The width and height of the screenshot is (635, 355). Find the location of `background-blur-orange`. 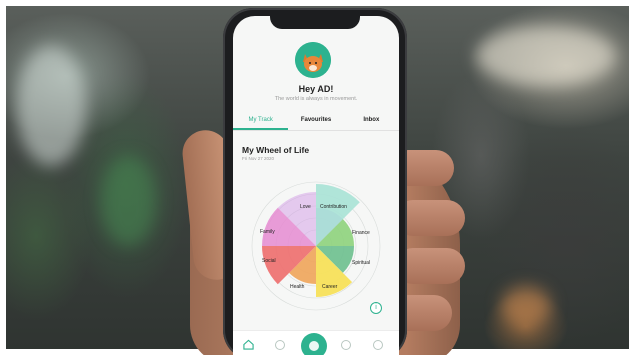

background-blur-orange is located at coordinates (526, 306).